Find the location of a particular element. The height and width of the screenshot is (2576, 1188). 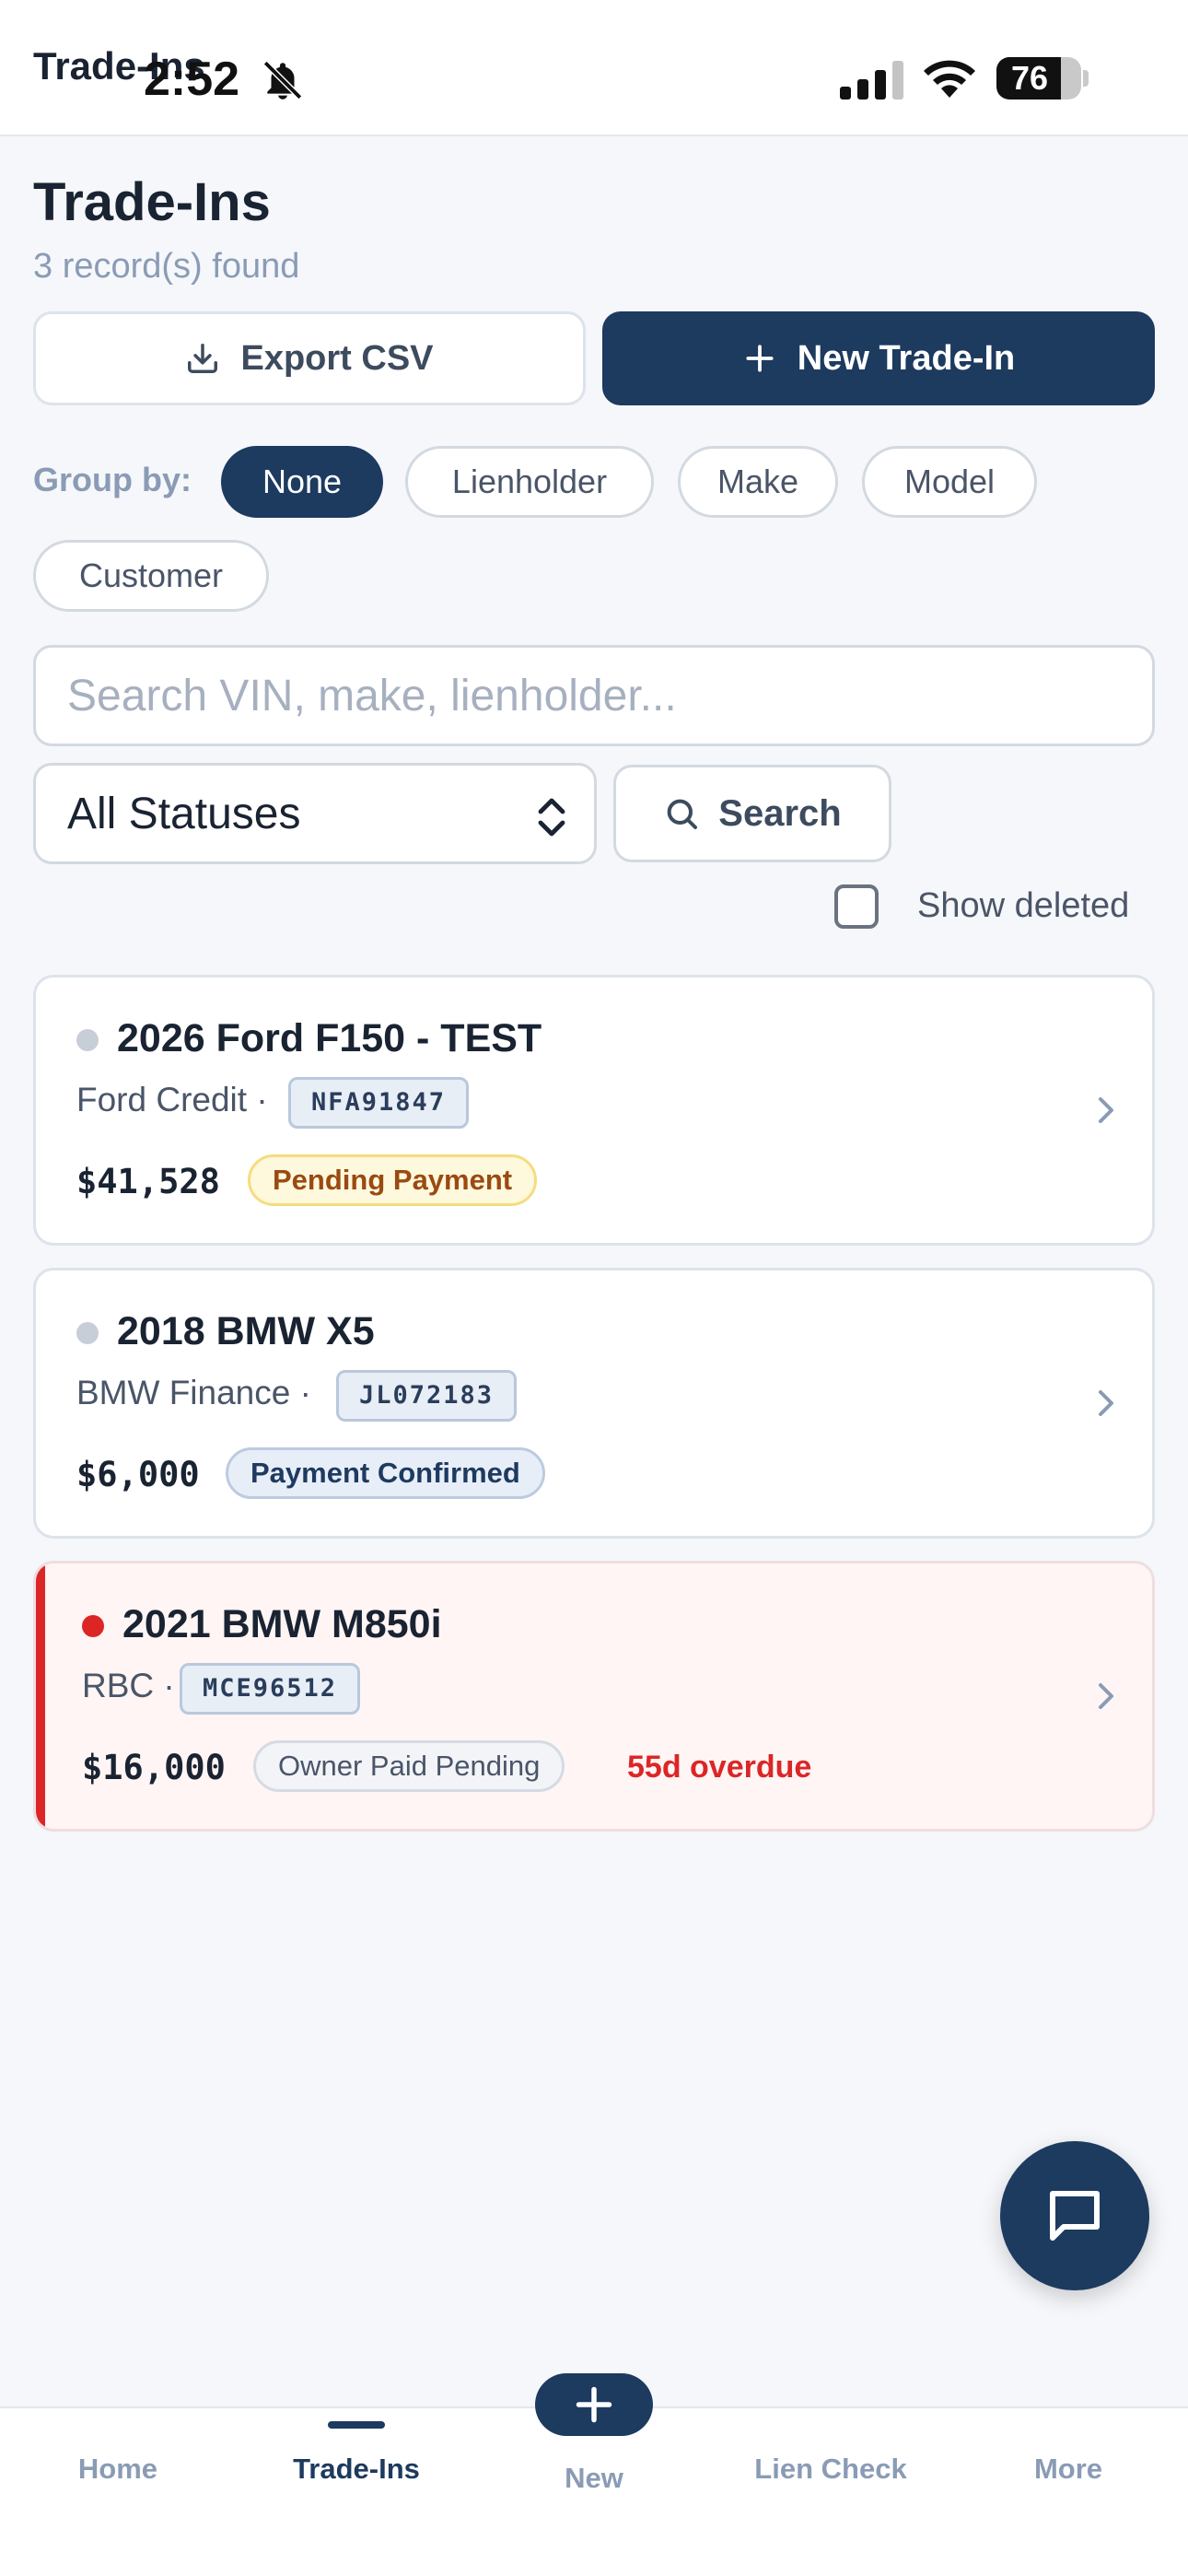

tab-lien-check: Lien Check is located at coordinates (830, 2469).